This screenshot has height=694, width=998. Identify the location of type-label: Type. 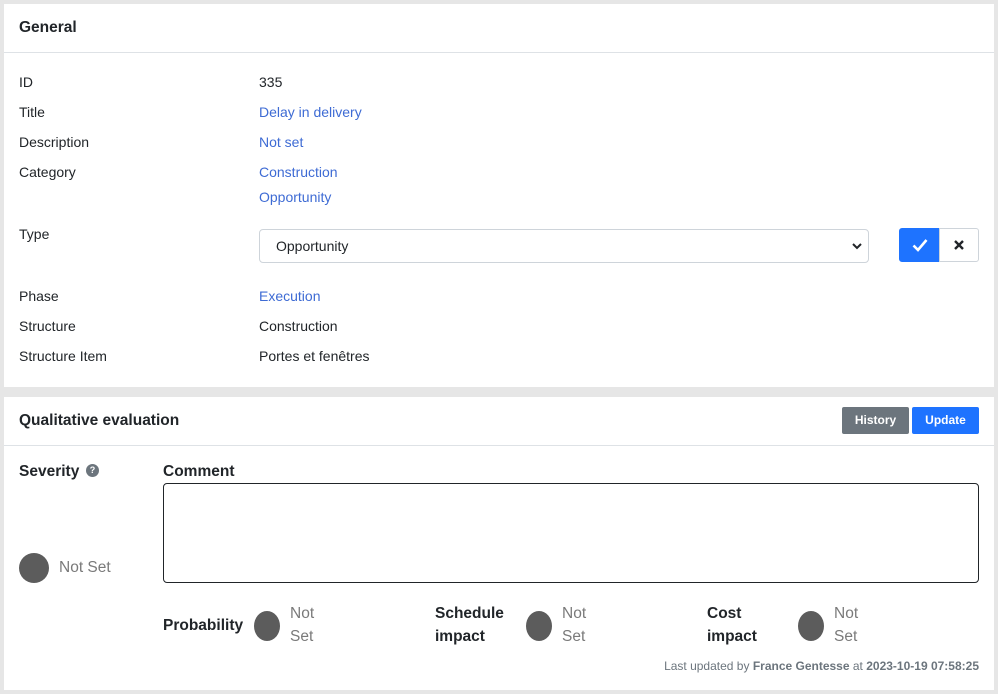
(34, 234).